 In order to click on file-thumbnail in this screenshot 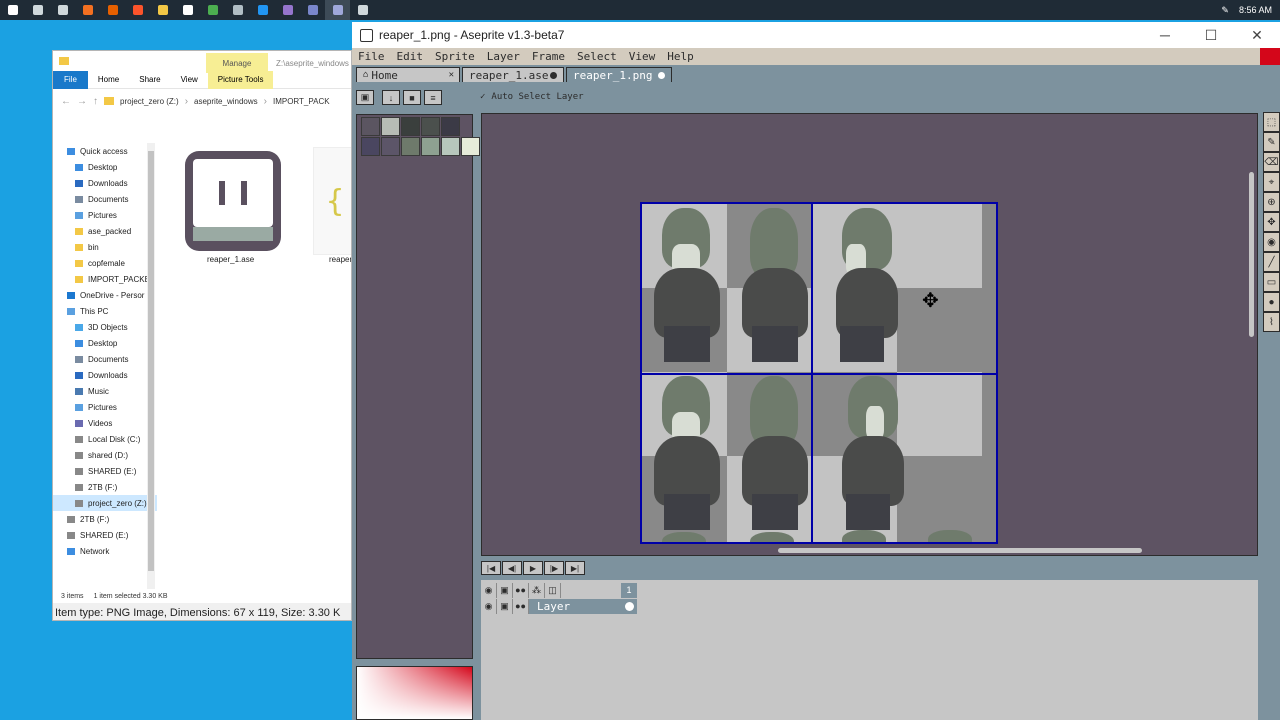, I will do `click(233, 201)`.